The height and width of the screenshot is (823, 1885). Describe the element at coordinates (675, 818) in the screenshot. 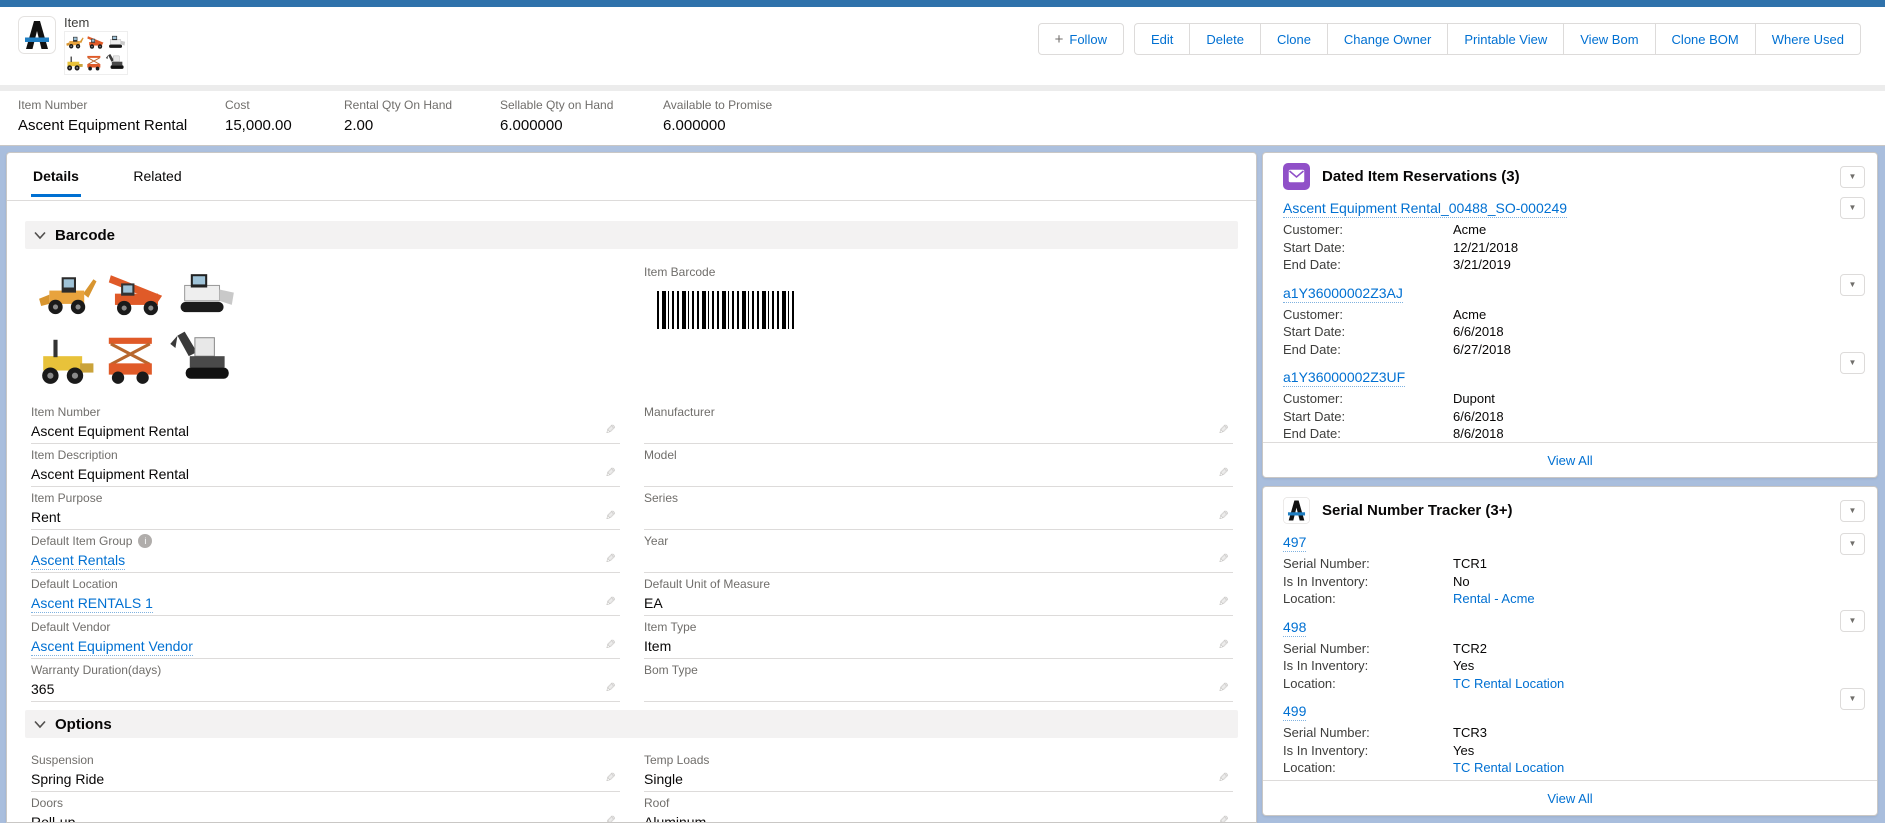

I see `field-value: Aluminum` at that location.